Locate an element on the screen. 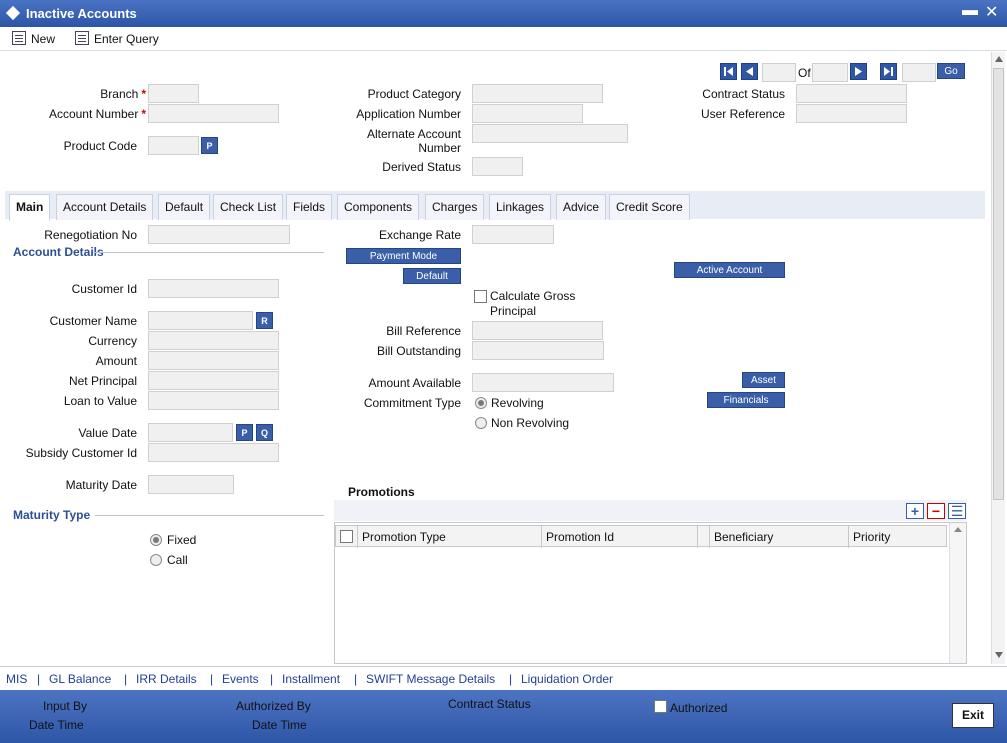 Image resolution: width=1007 pixels, height=743 pixels. link-gl-balance: GL Balance is located at coordinates (80, 679).